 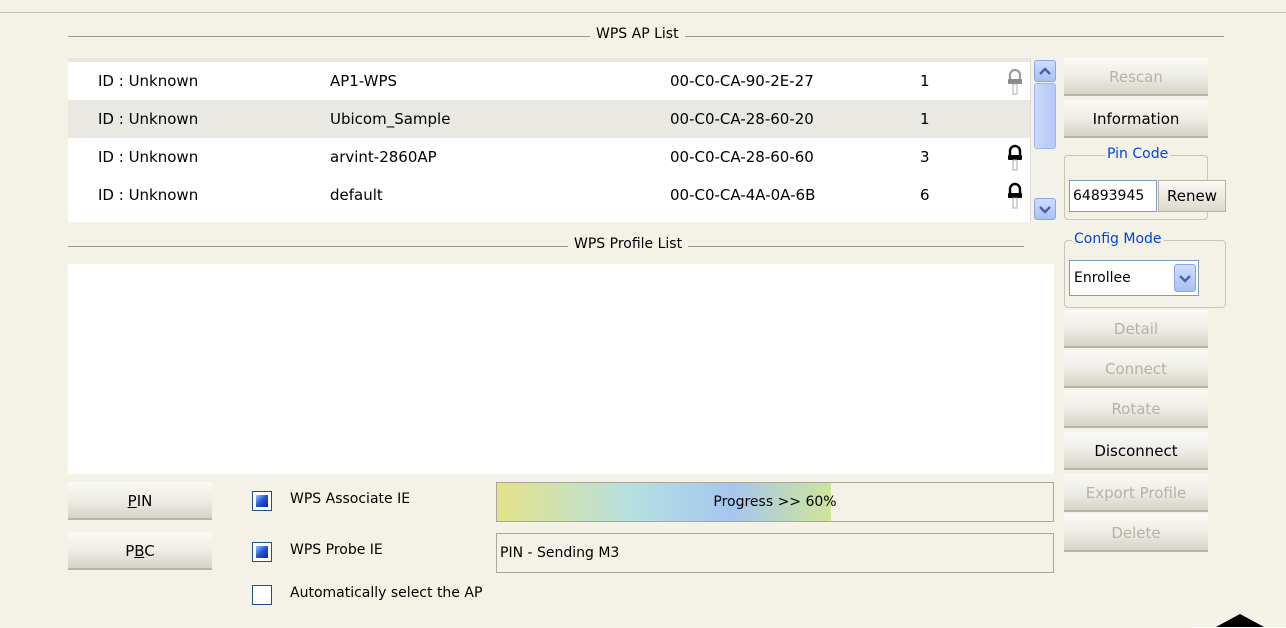 What do you see at coordinates (1136, 329) in the screenshot?
I see `detail-button: Detail` at bounding box center [1136, 329].